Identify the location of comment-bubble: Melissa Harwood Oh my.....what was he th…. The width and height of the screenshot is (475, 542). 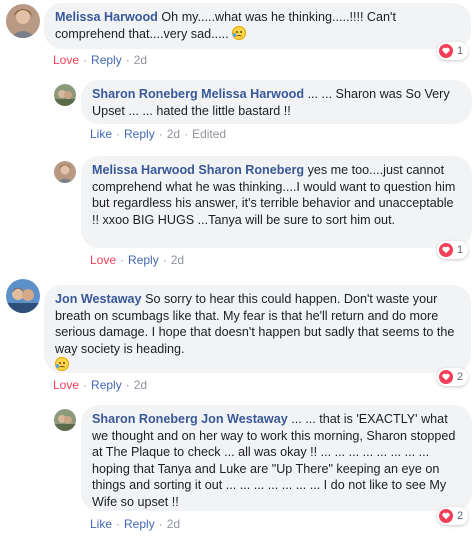
(257, 26).